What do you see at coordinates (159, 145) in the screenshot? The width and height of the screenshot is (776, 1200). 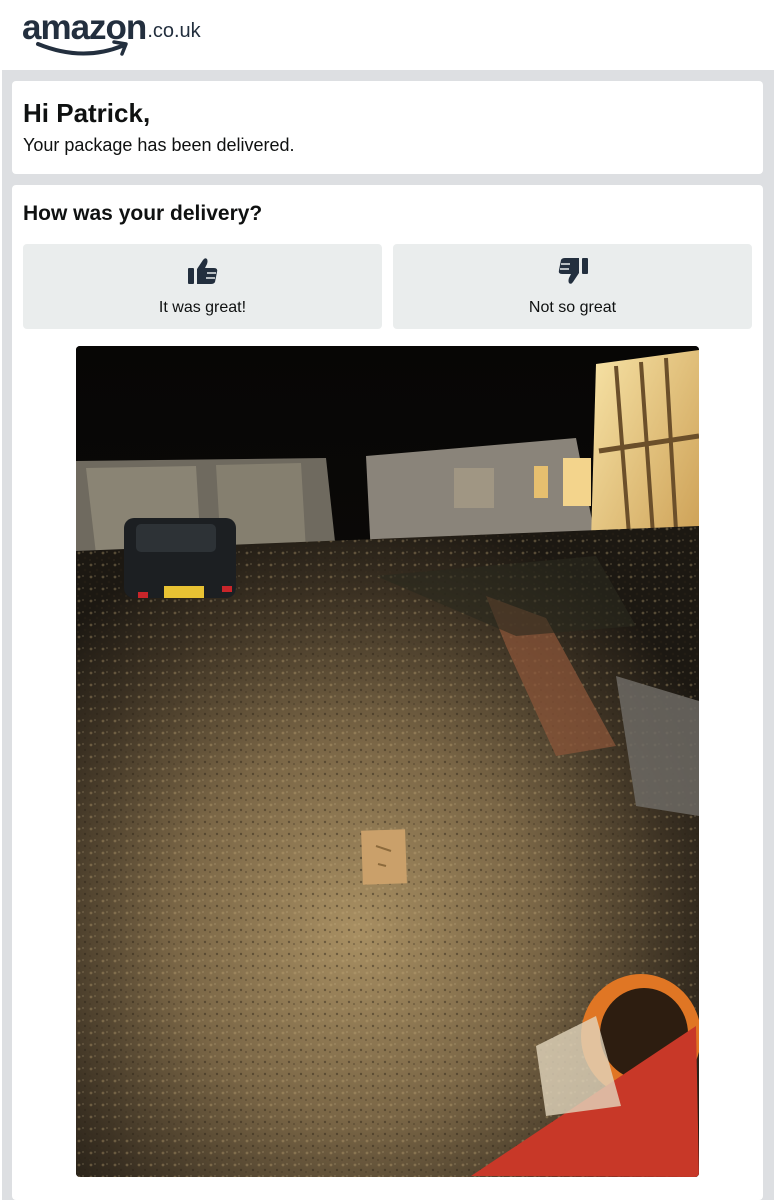 I see `delivery-status-message: Your package has been delivered.` at bounding box center [159, 145].